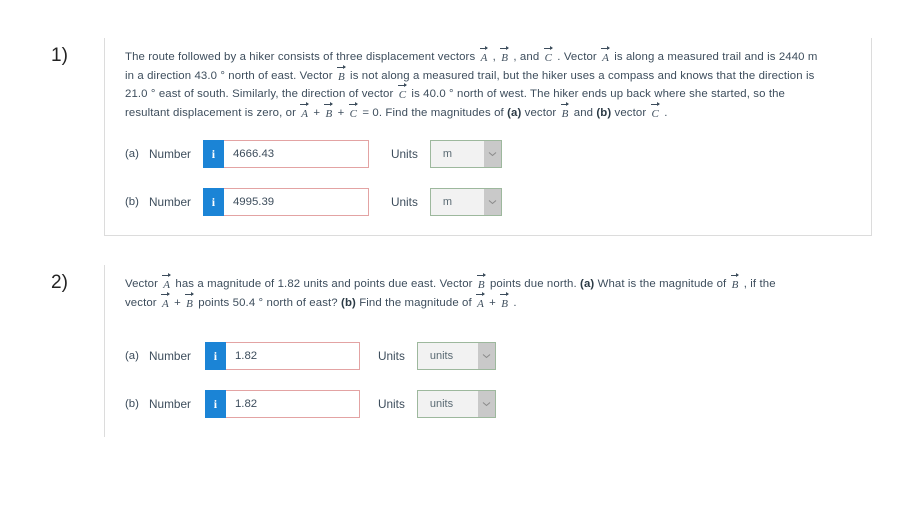 This screenshot has height=529, width=920. I want to click on problem-number-label: 1), so click(59, 55).